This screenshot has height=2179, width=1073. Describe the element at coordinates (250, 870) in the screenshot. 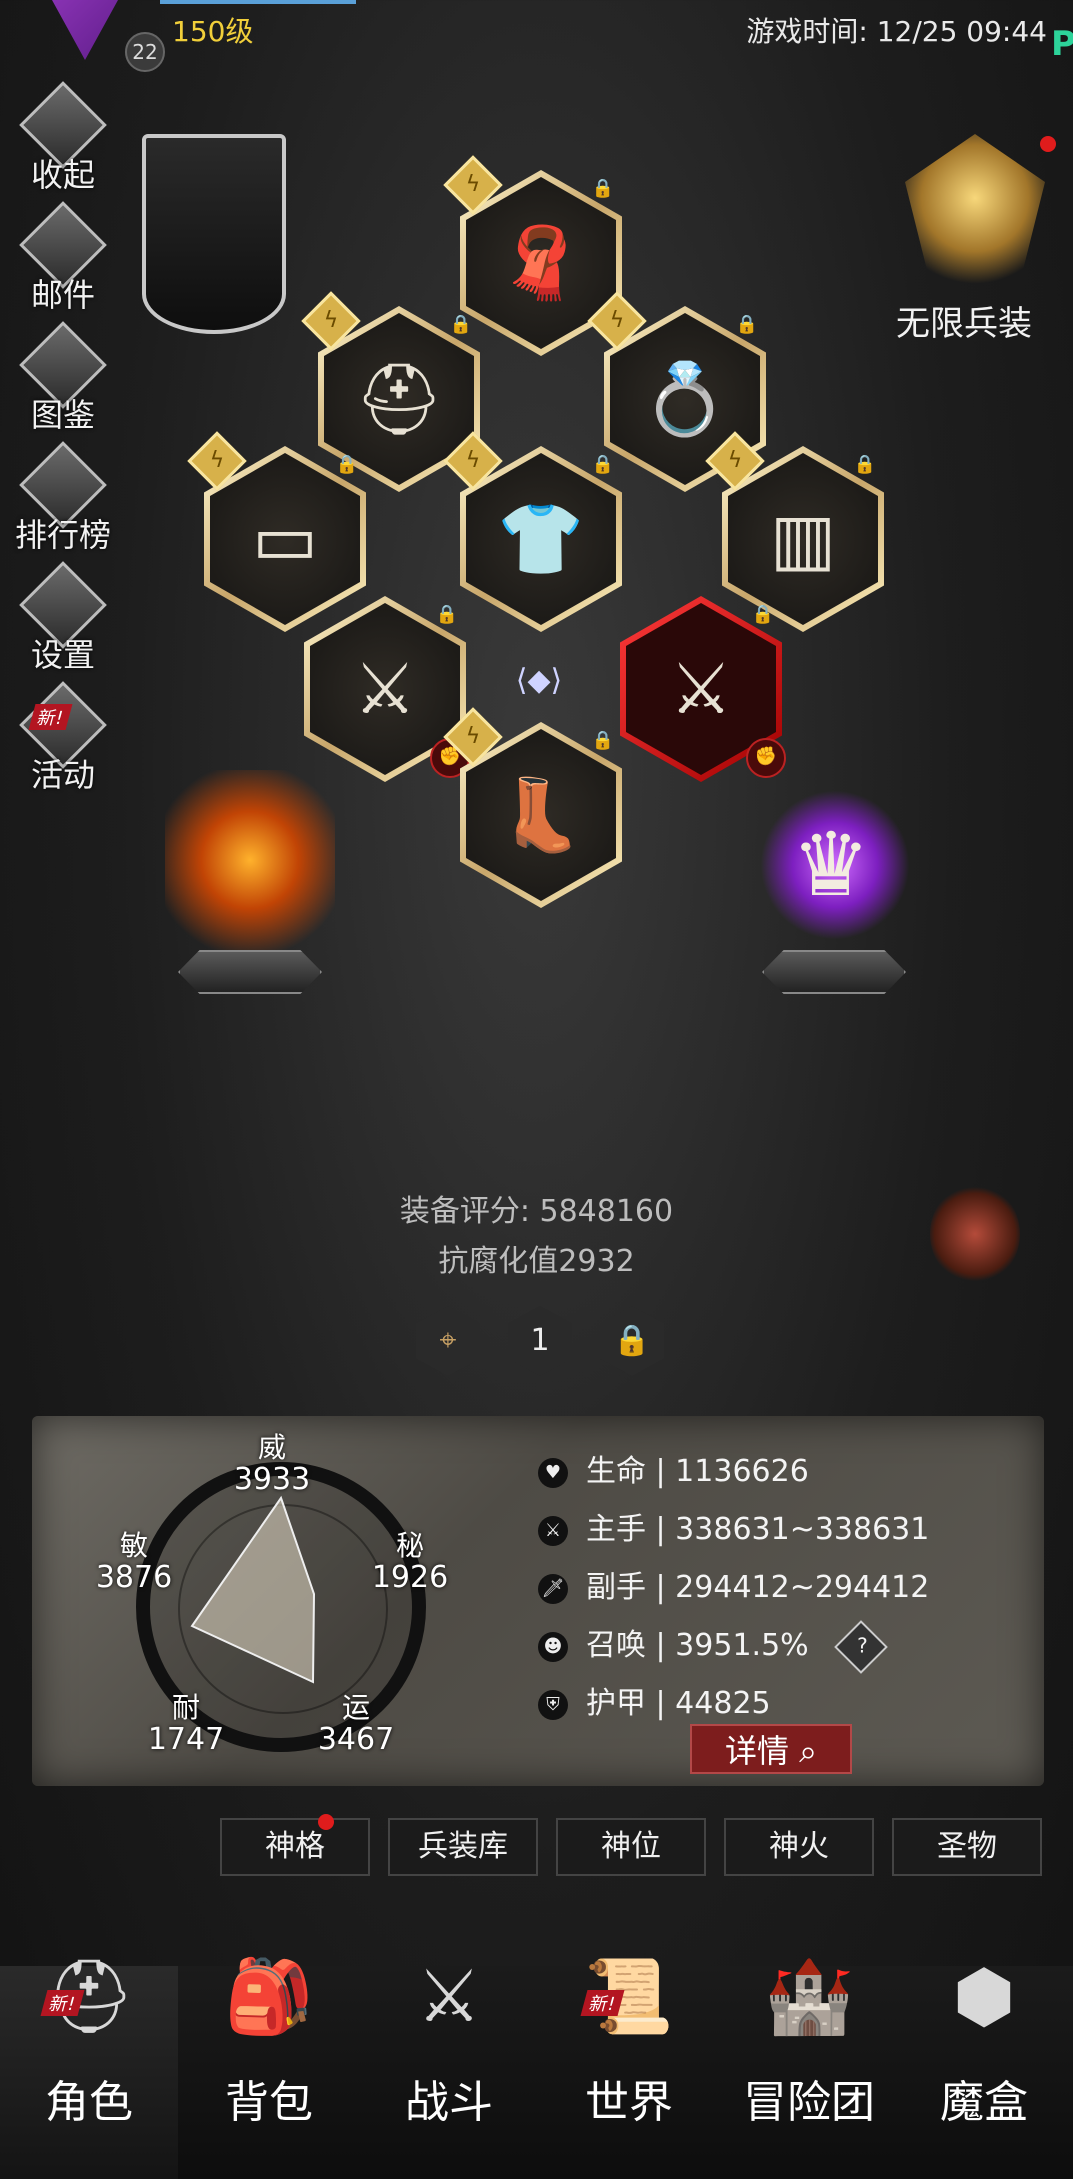

I see `fire-orb-icon` at that location.